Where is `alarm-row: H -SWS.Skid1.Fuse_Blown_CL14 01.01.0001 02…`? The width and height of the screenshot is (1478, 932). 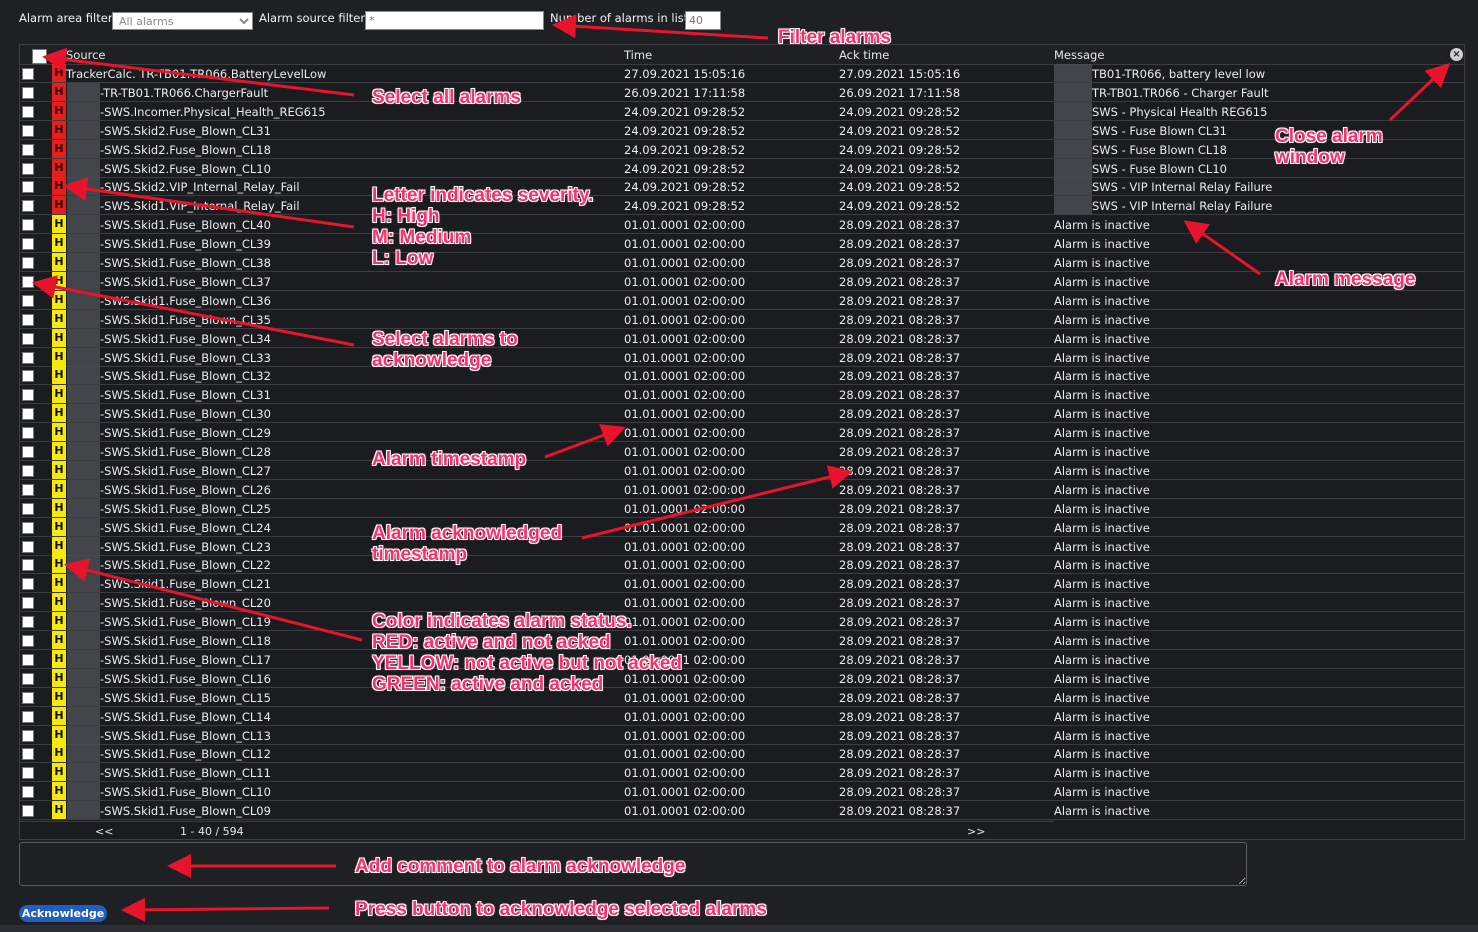
alarm-row: H -SWS.Skid1.Fuse_Blown_CL14 01.01.0001 02… is located at coordinates (742, 716).